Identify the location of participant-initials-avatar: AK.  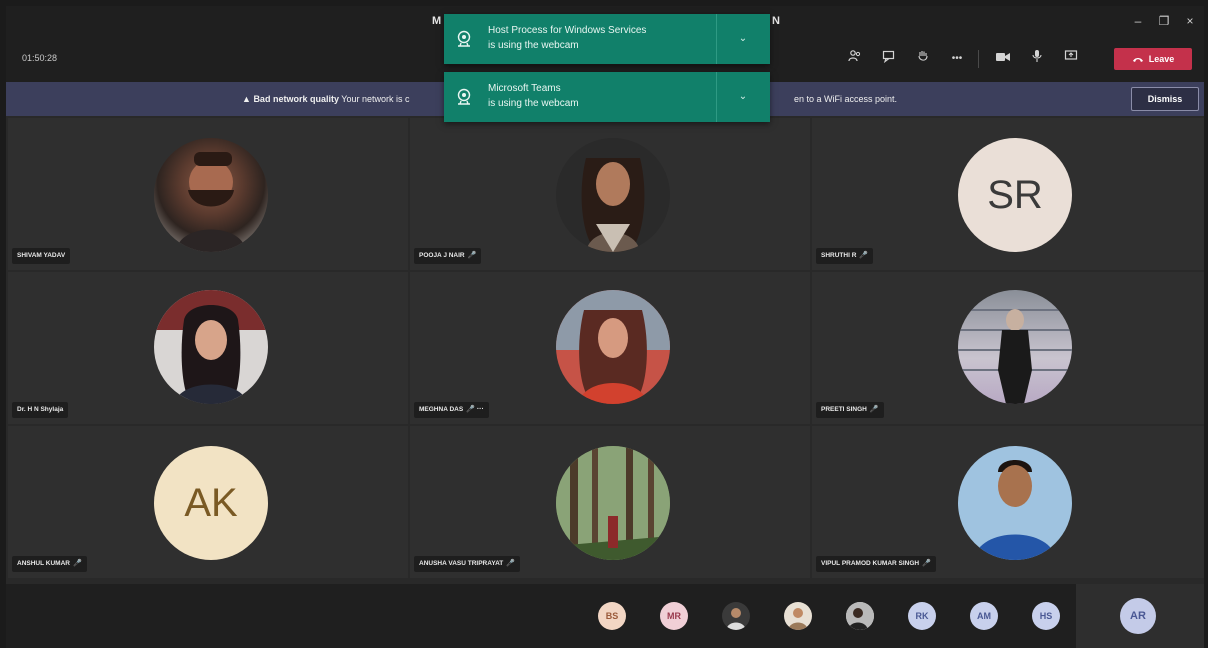
(211, 503).